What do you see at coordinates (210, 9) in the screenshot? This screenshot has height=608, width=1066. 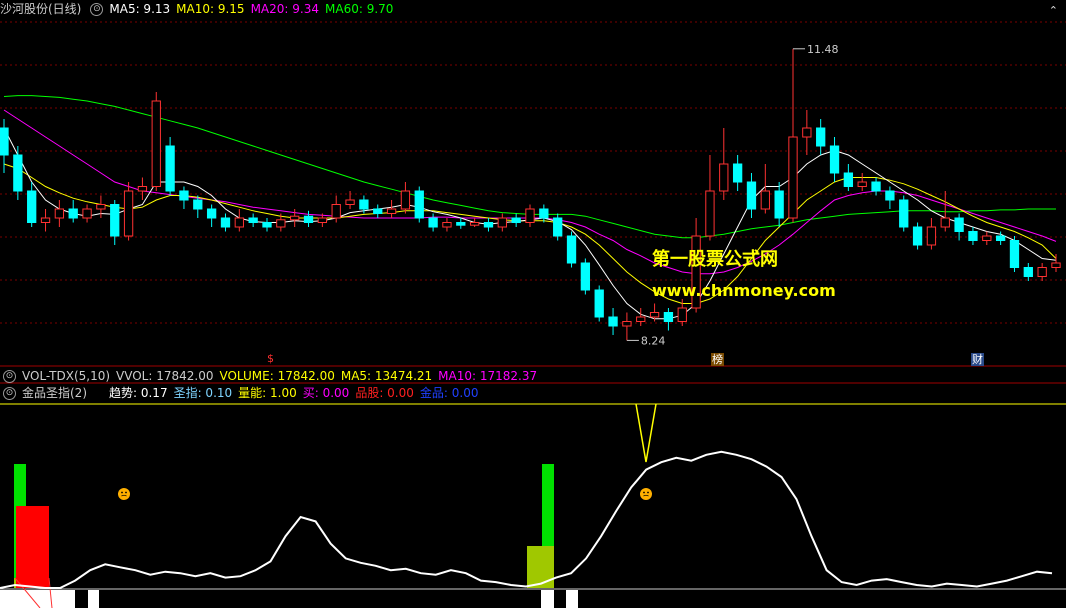 I see `ma10-value: MA10: 9.15` at bounding box center [210, 9].